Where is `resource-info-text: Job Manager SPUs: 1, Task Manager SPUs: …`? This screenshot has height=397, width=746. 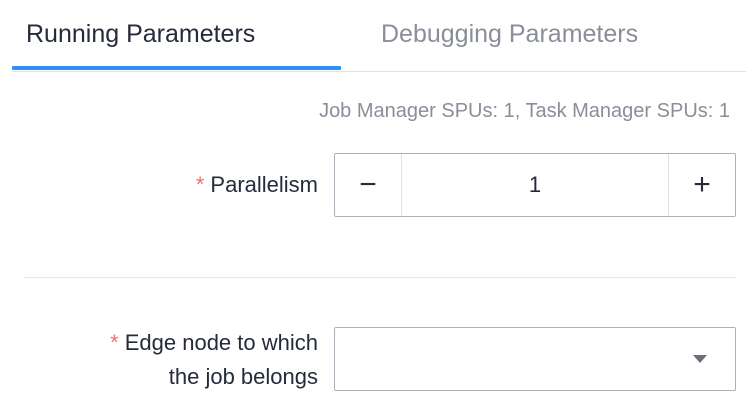
resource-info-text: Job Manager SPUs: 1, Task Manager SPUs: … is located at coordinates (524, 111).